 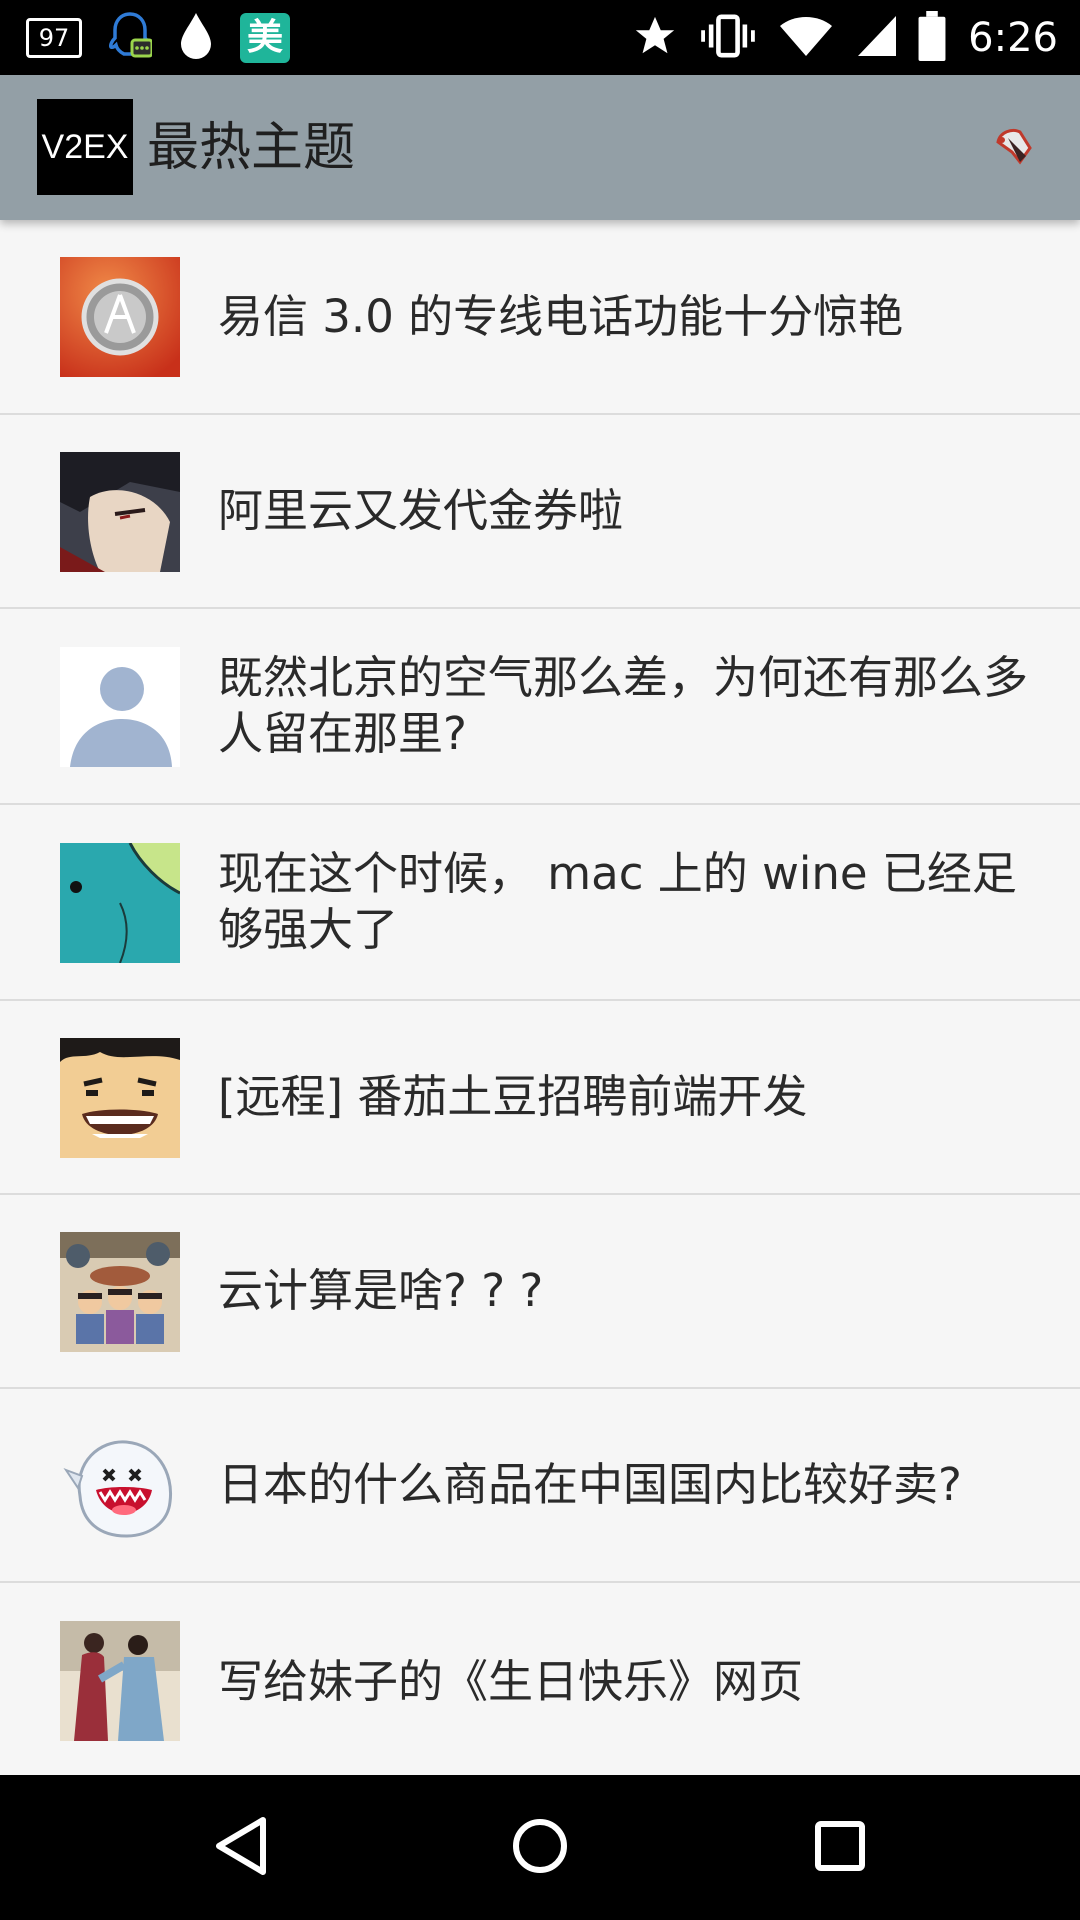 I want to click on topic-title: 日本的什么商品在中国国内比较好卖?, so click(x=590, y=1484).